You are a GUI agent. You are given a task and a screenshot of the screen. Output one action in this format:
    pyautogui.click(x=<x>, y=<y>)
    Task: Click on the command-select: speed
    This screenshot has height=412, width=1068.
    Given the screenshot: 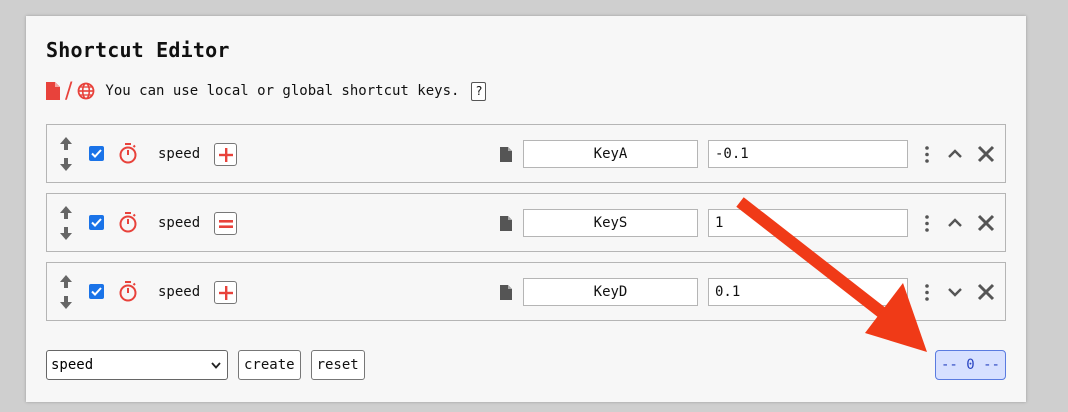 What is the action you would take?
    pyautogui.click(x=137, y=365)
    